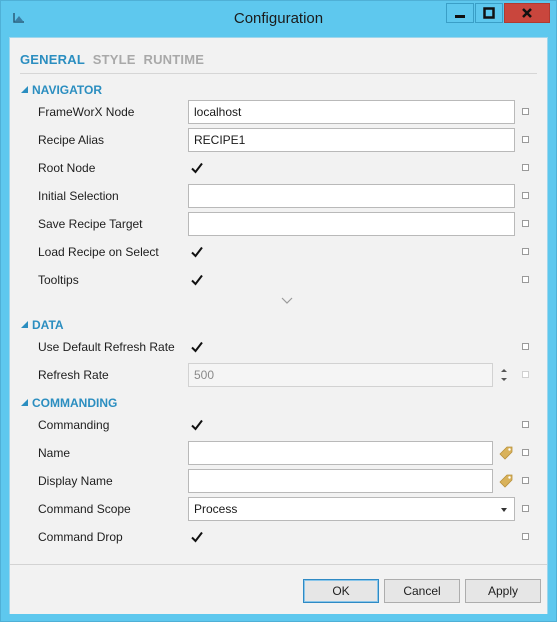 The width and height of the screenshot is (557, 622). I want to click on section-commanding-header: COMMANDING, so click(69, 403).